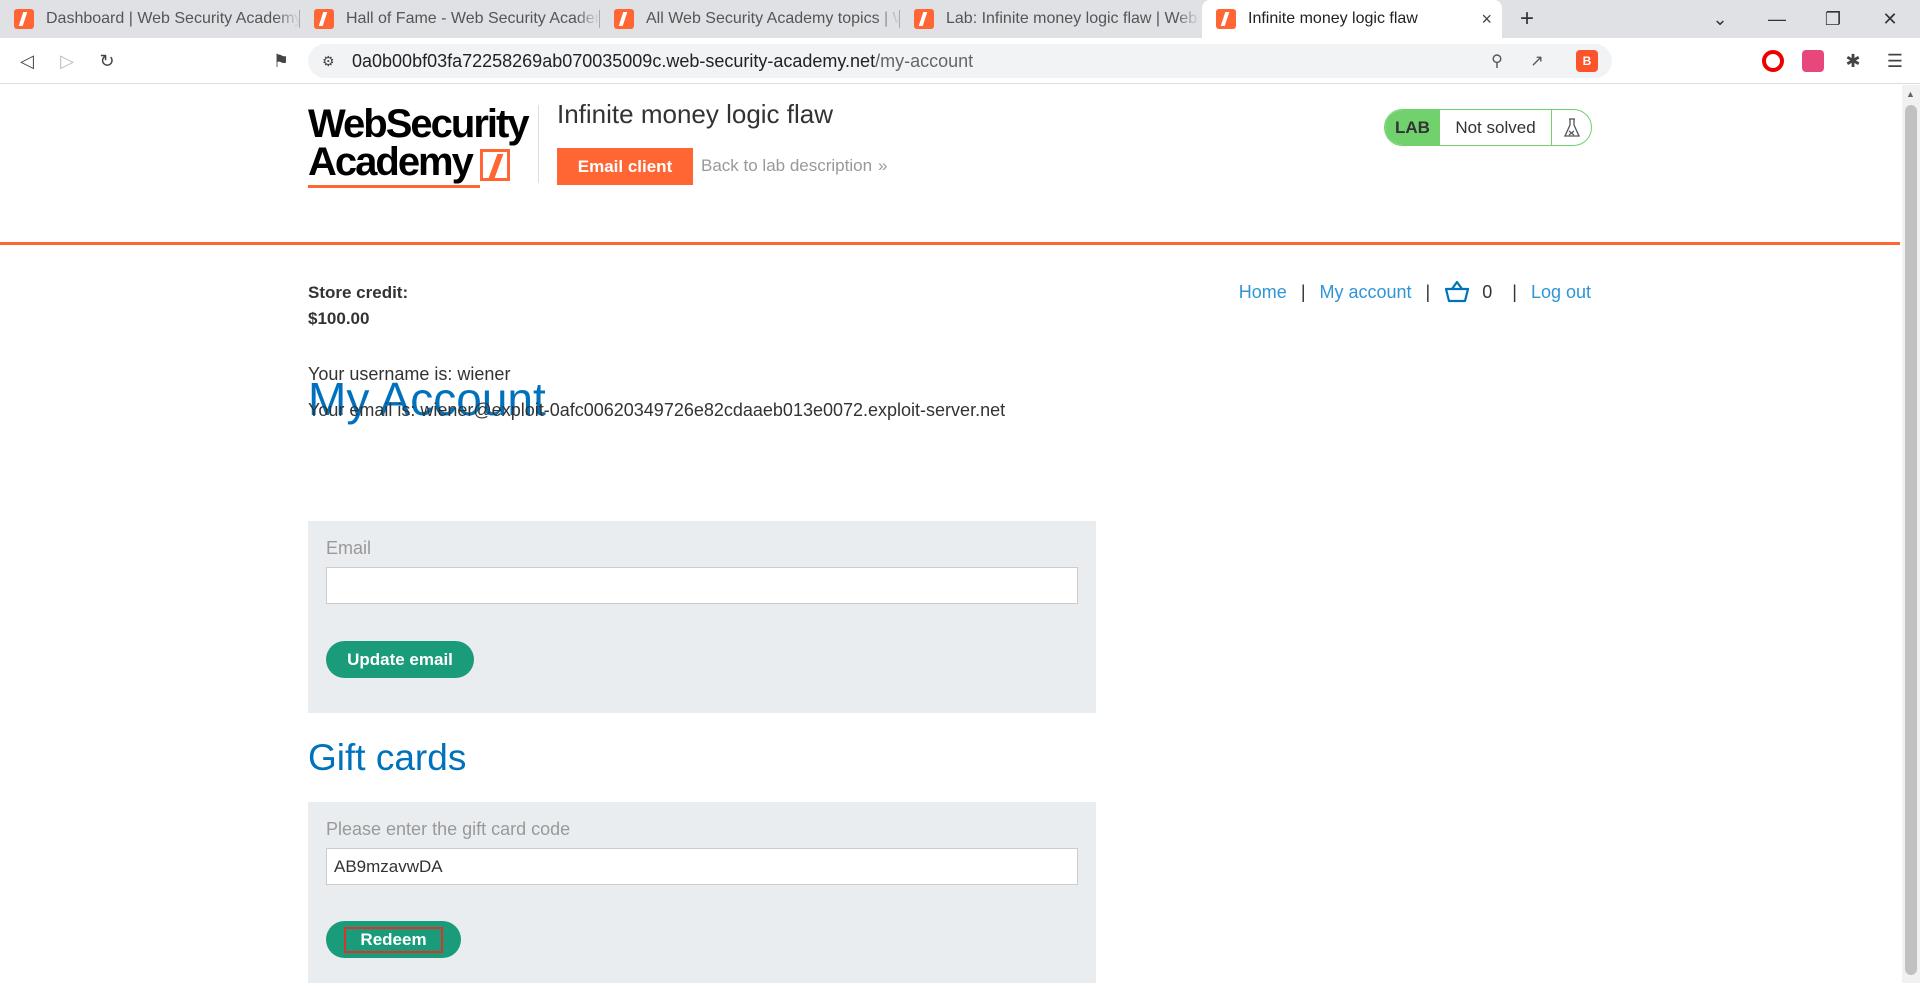 The height and width of the screenshot is (983, 1920). I want to click on tab-title: Dashboard | Web Security Academy, so click(173, 18).